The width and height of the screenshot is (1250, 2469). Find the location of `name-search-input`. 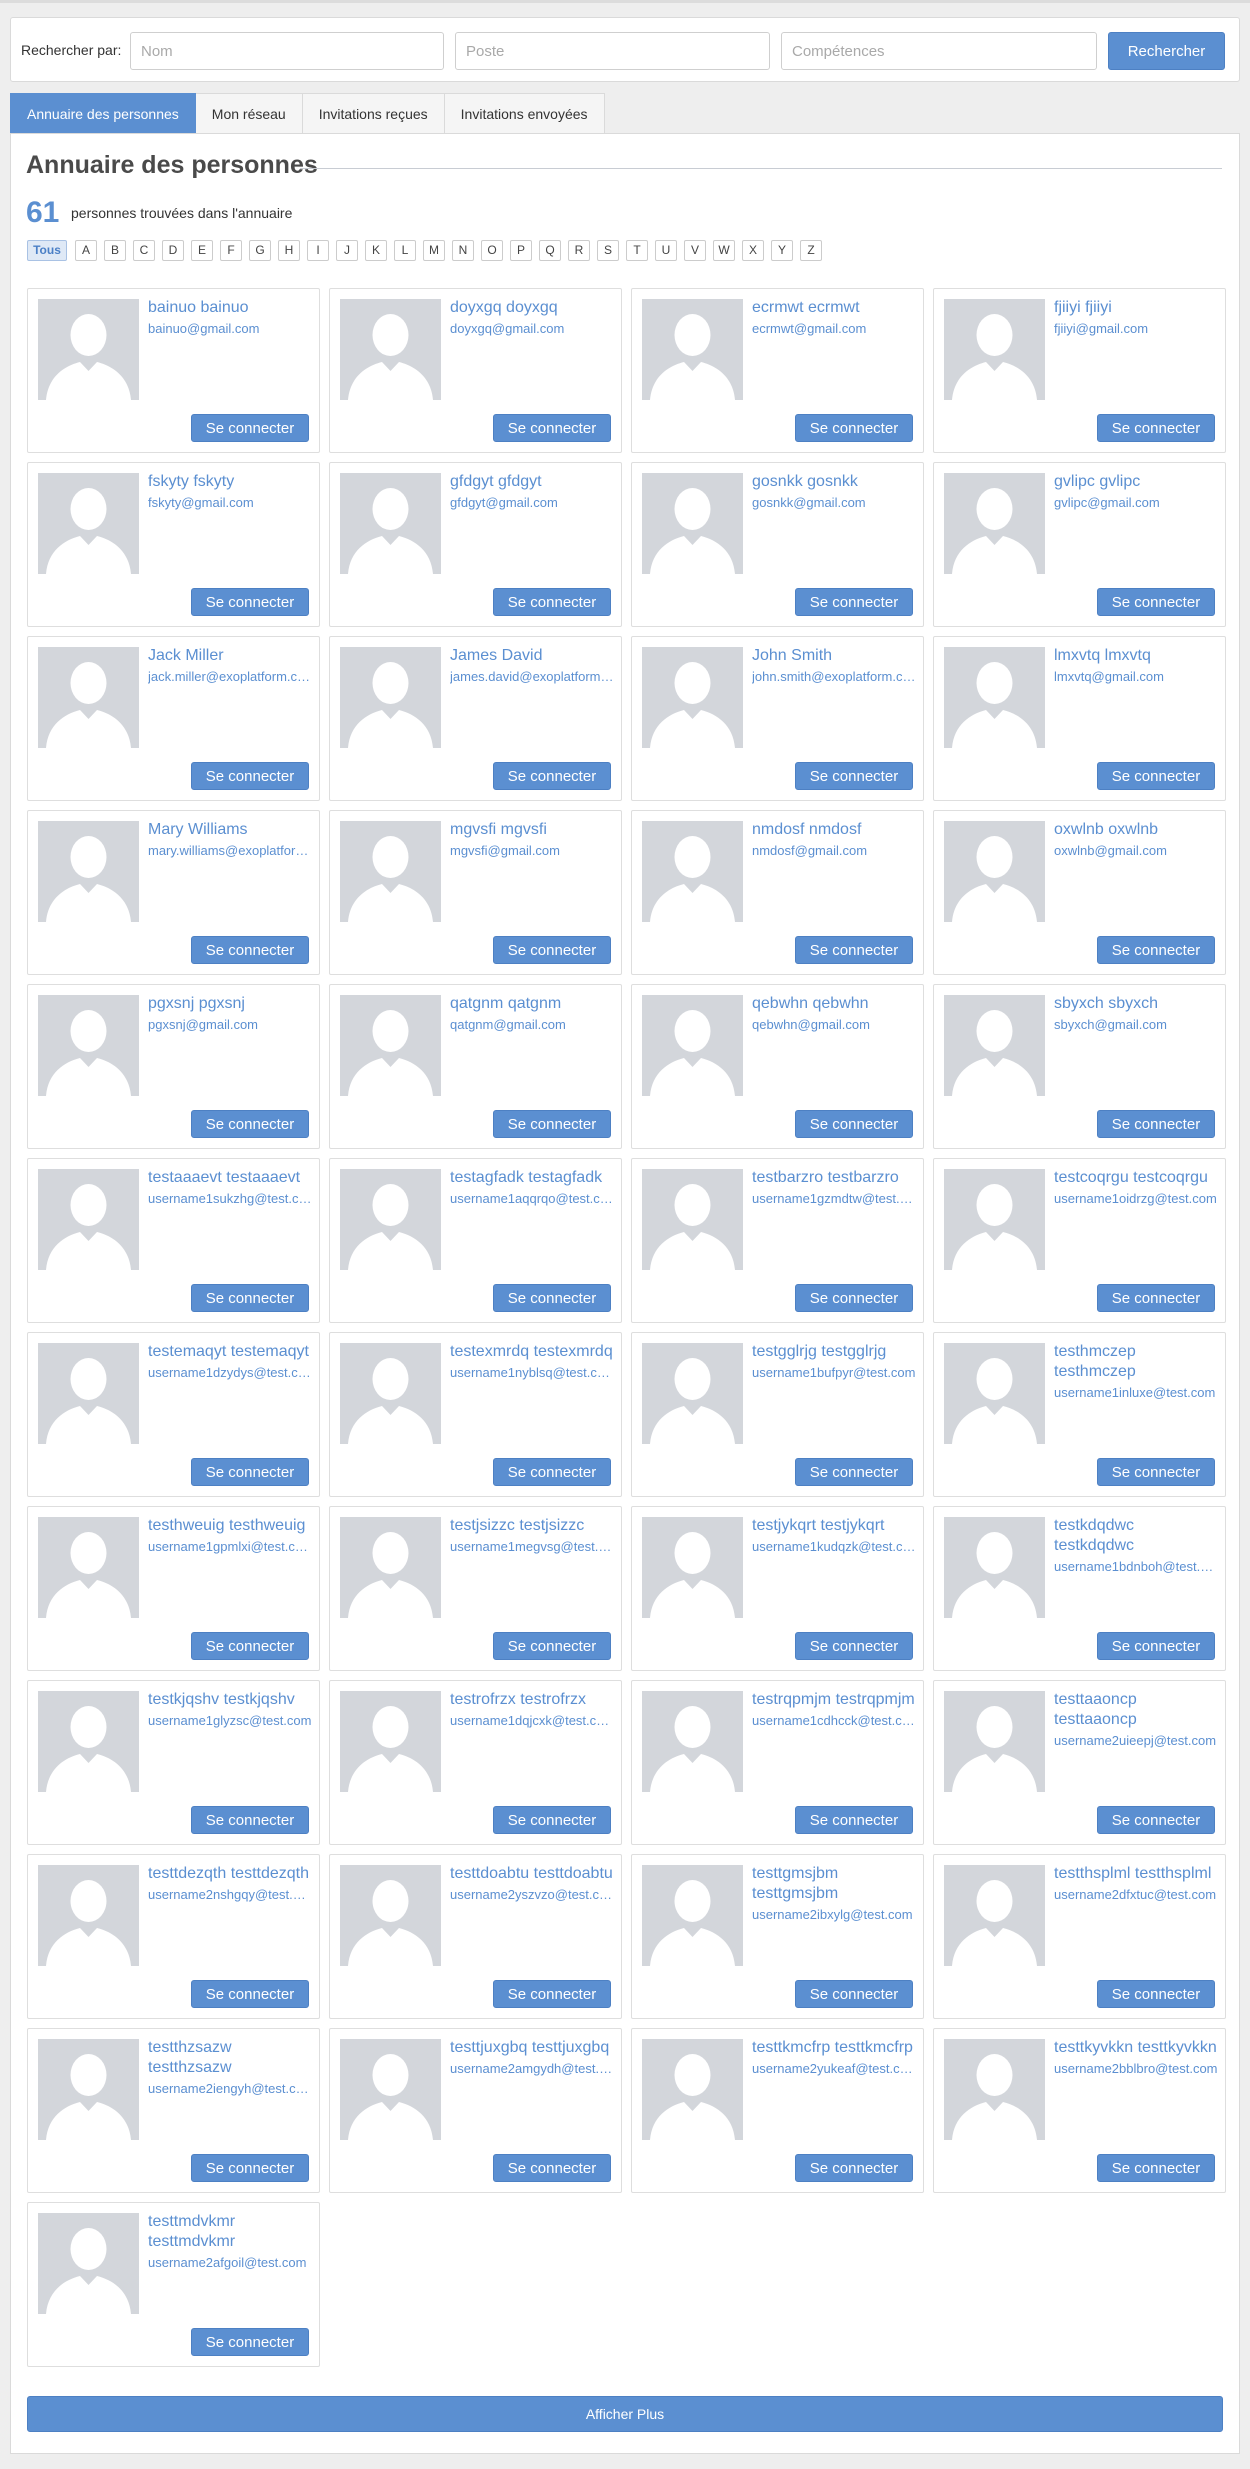

name-search-input is located at coordinates (287, 51).